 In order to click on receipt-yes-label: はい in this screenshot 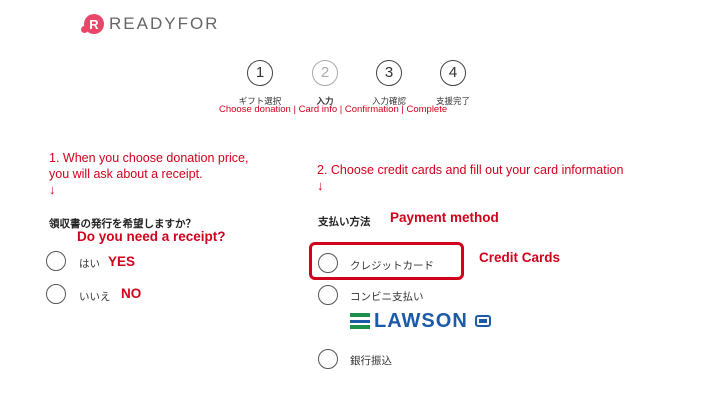, I will do `click(89, 263)`.